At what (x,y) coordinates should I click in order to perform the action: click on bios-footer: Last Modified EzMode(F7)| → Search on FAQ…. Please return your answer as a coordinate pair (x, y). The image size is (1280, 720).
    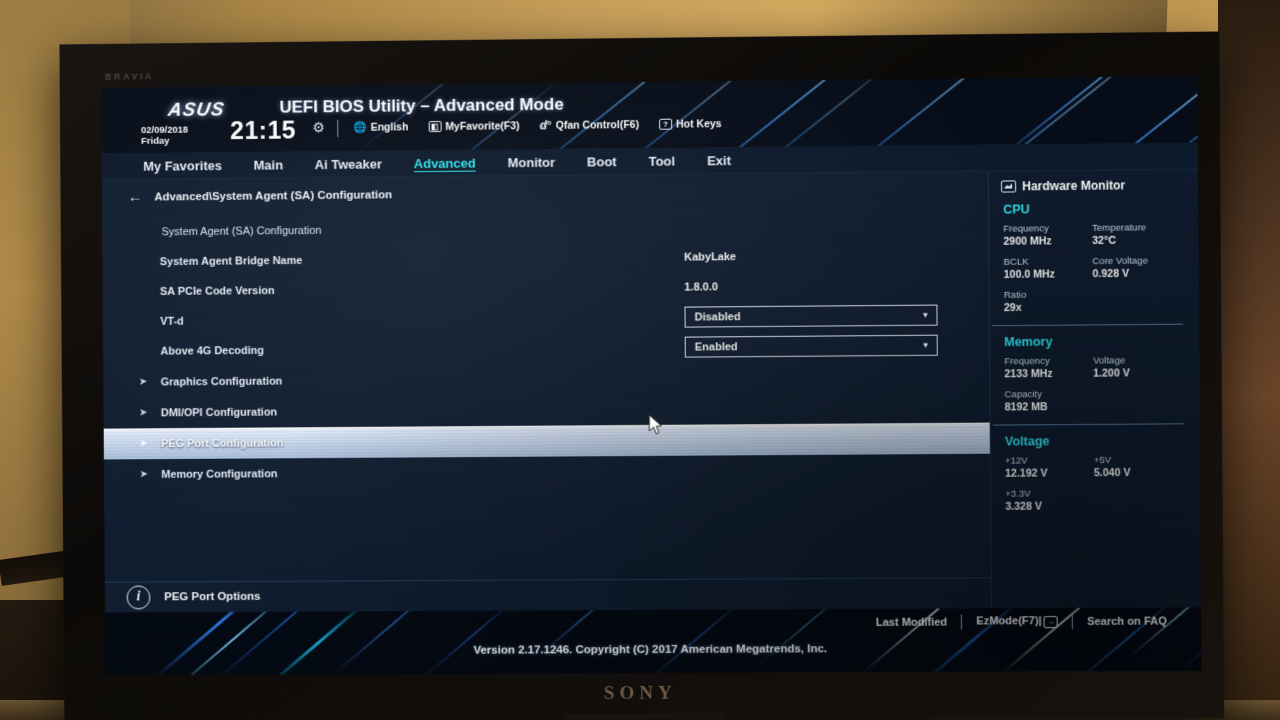
    Looking at the image, I should click on (653, 641).